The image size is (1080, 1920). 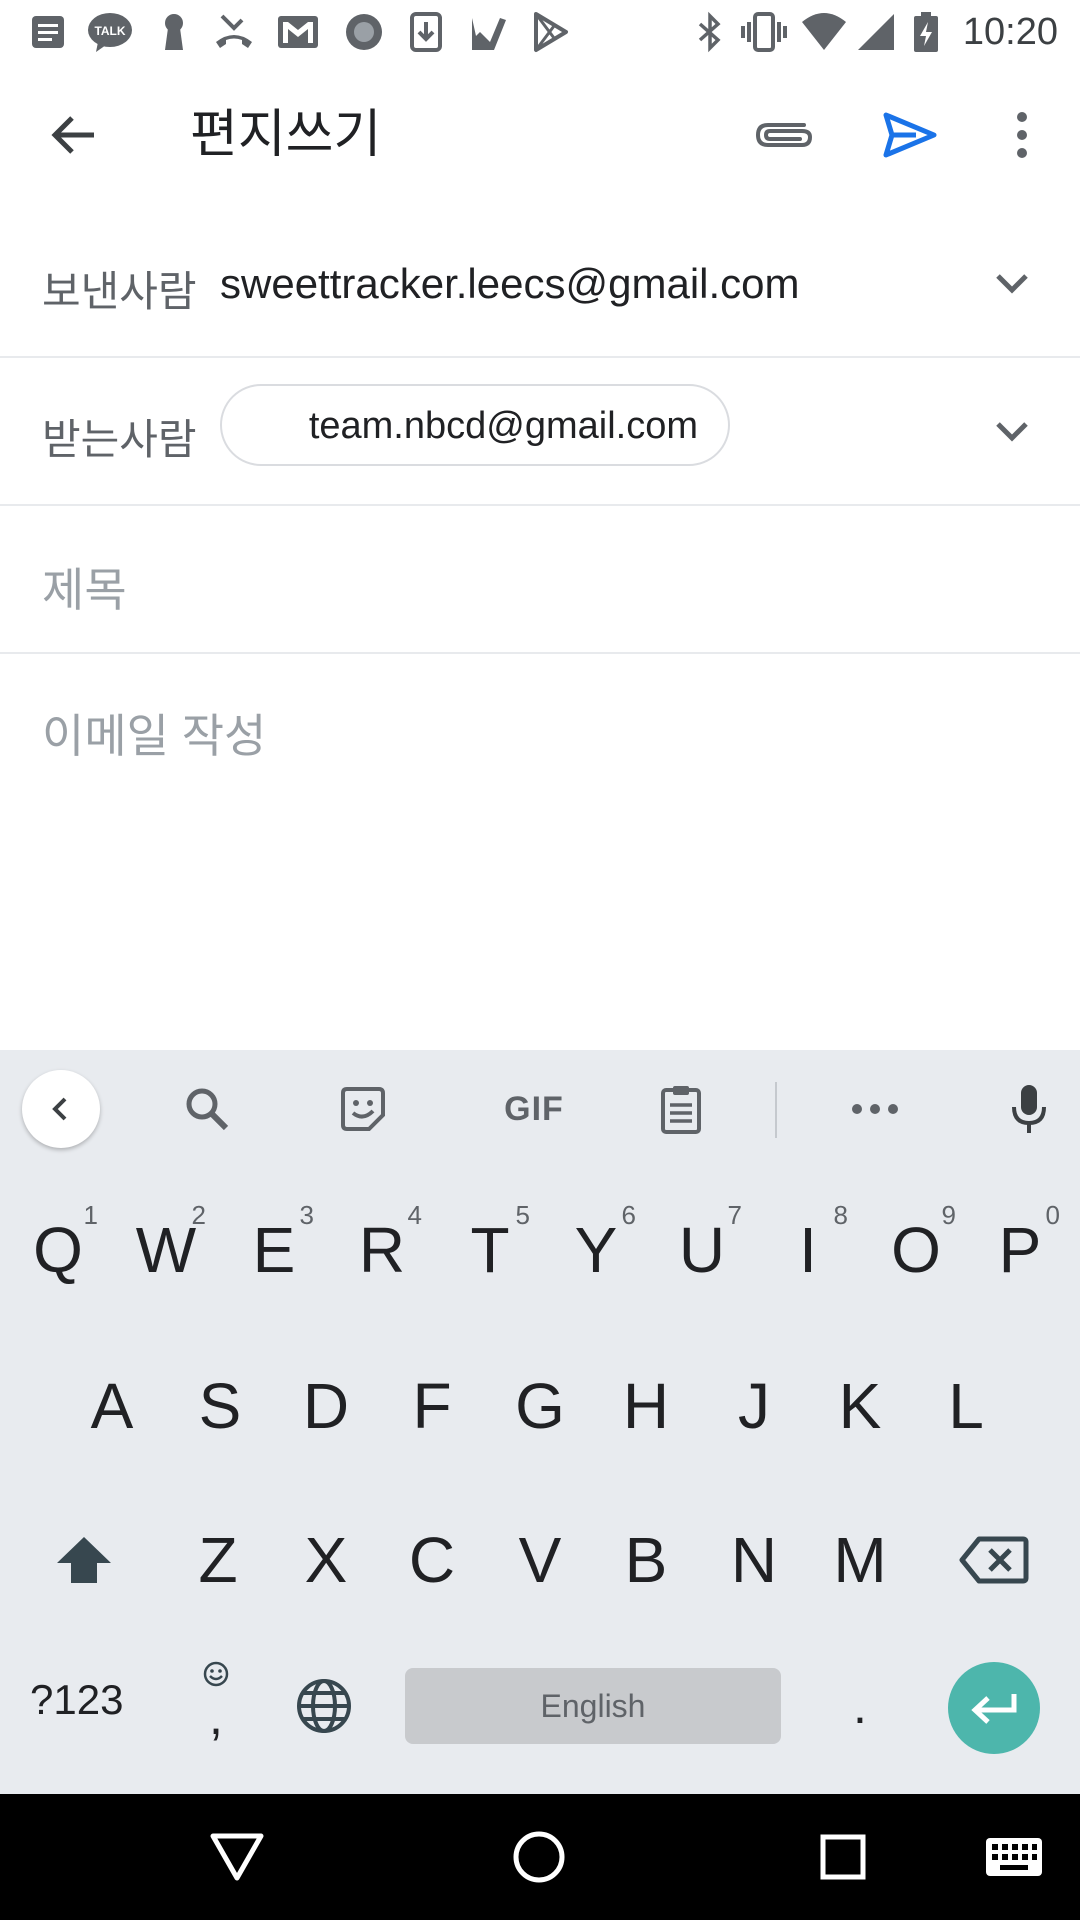 I want to click on kakaotalk-icon: TALK, so click(x=109, y=32).